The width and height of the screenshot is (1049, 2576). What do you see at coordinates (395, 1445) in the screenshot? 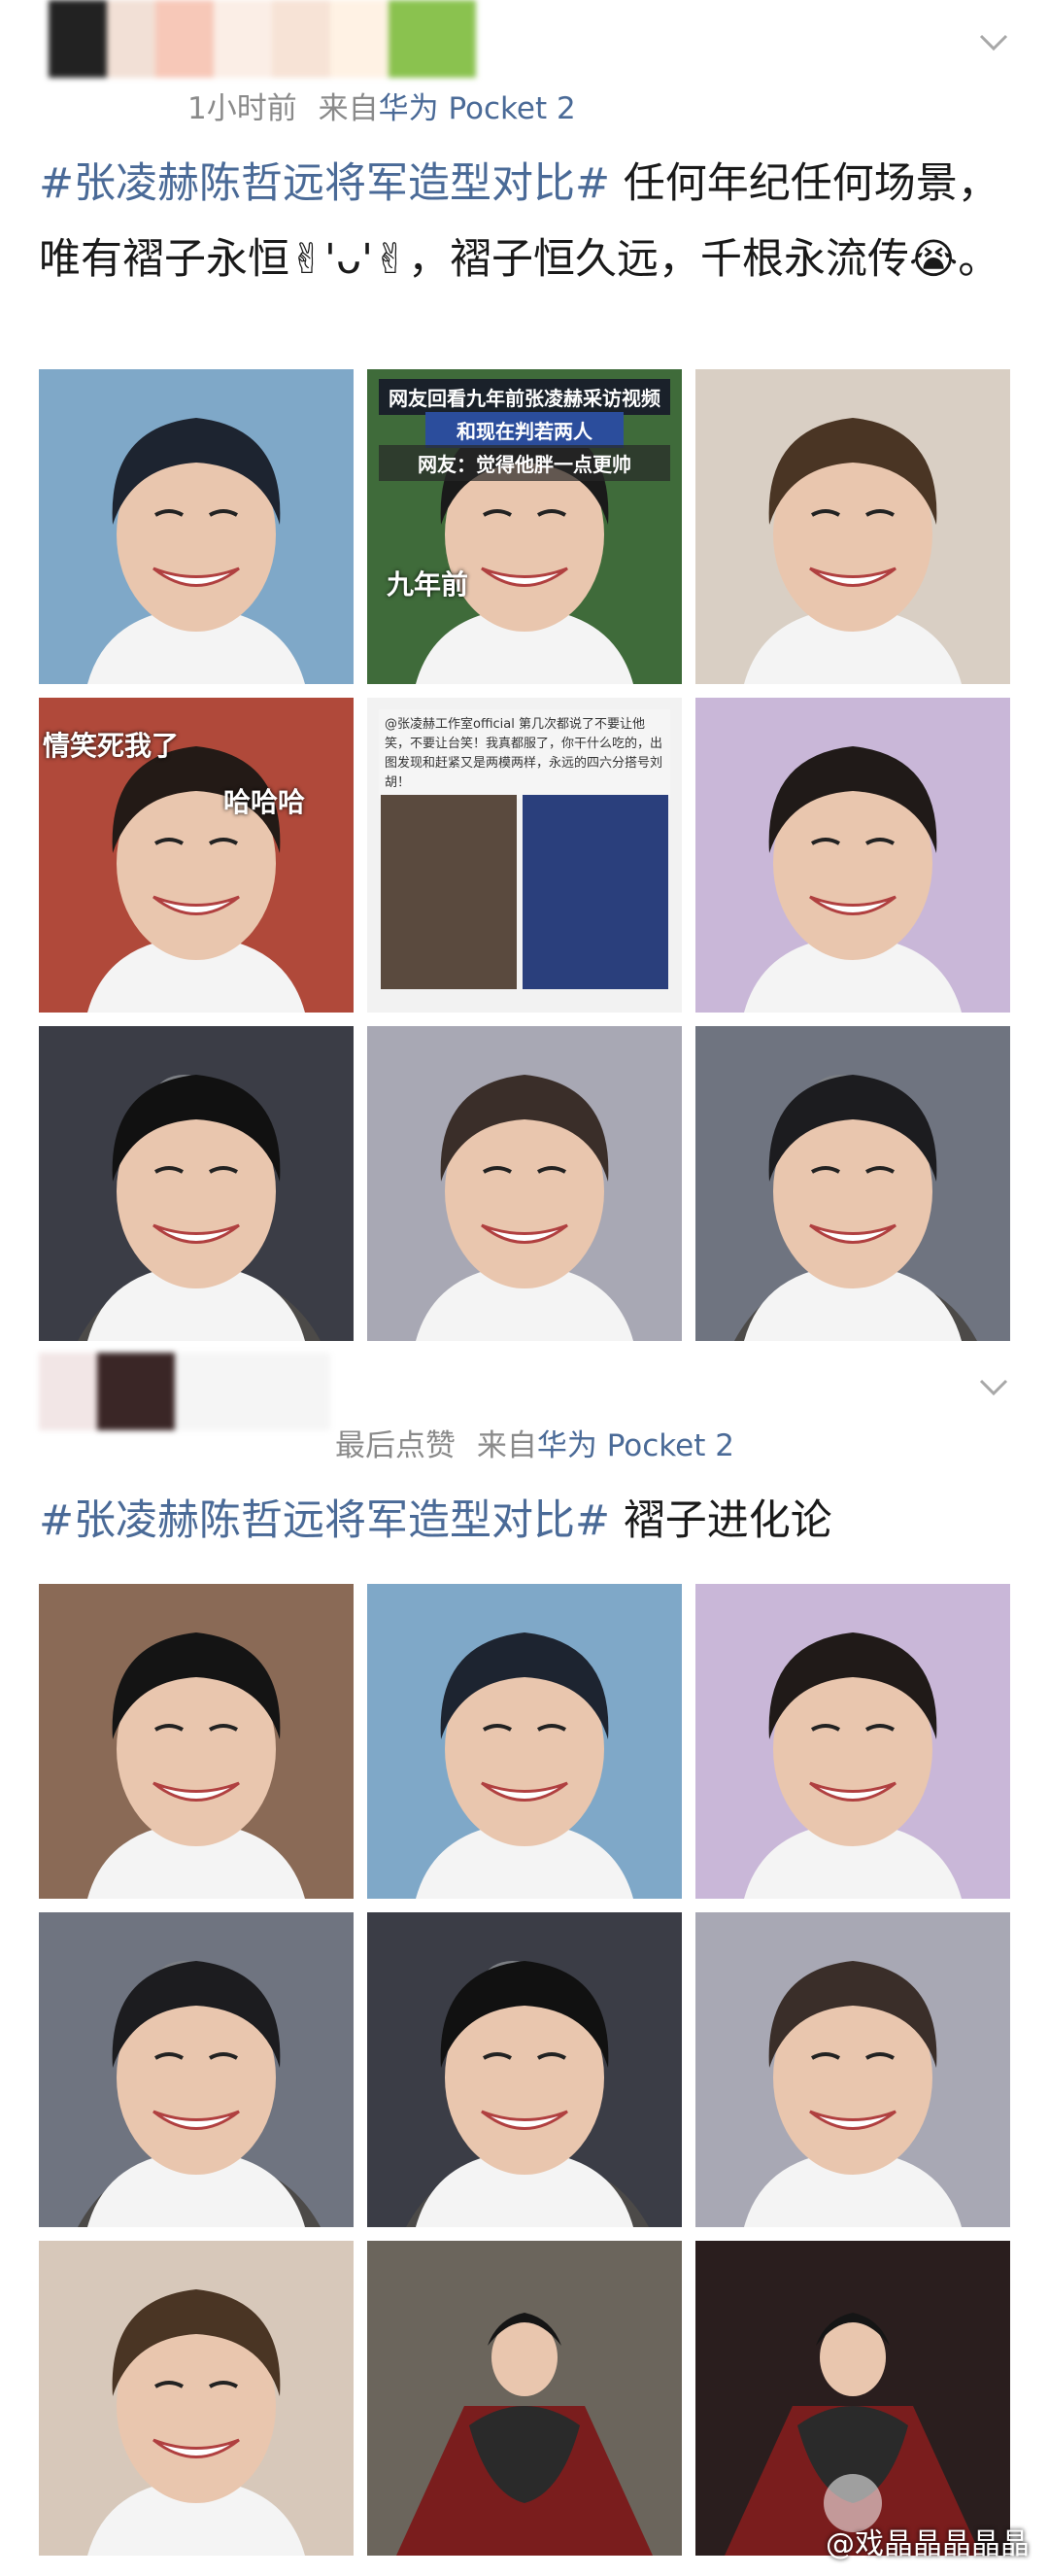
I see `post-time: 最后点赞` at bounding box center [395, 1445].